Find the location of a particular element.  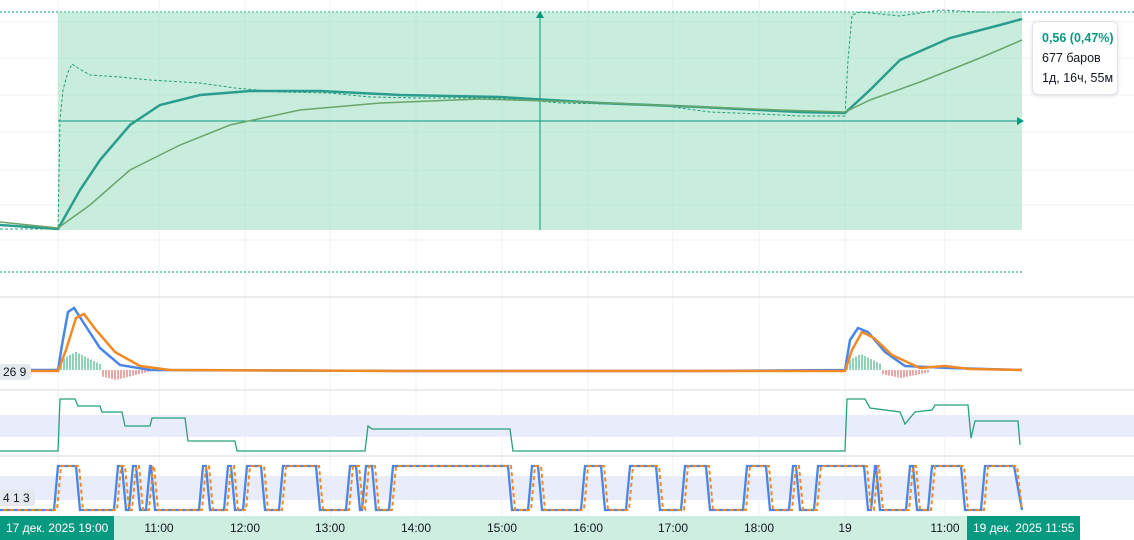

time-tick: 13:00 is located at coordinates (330, 528).